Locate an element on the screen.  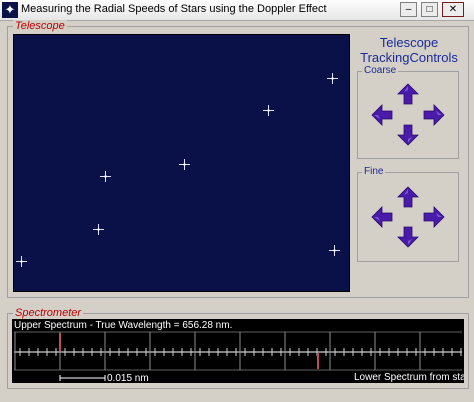
fine-label: Fine is located at coordinates (374, 172).